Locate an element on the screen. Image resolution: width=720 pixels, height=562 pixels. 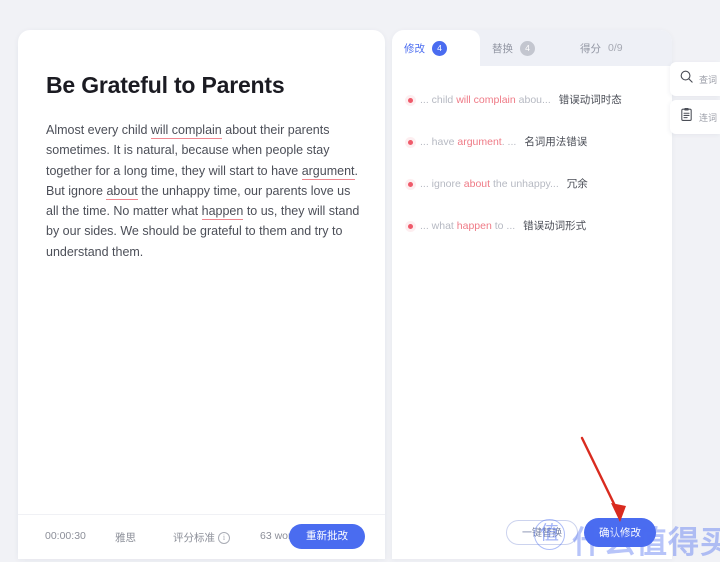
tab-score-value: 0/9 is located at coordinates (615, 48).